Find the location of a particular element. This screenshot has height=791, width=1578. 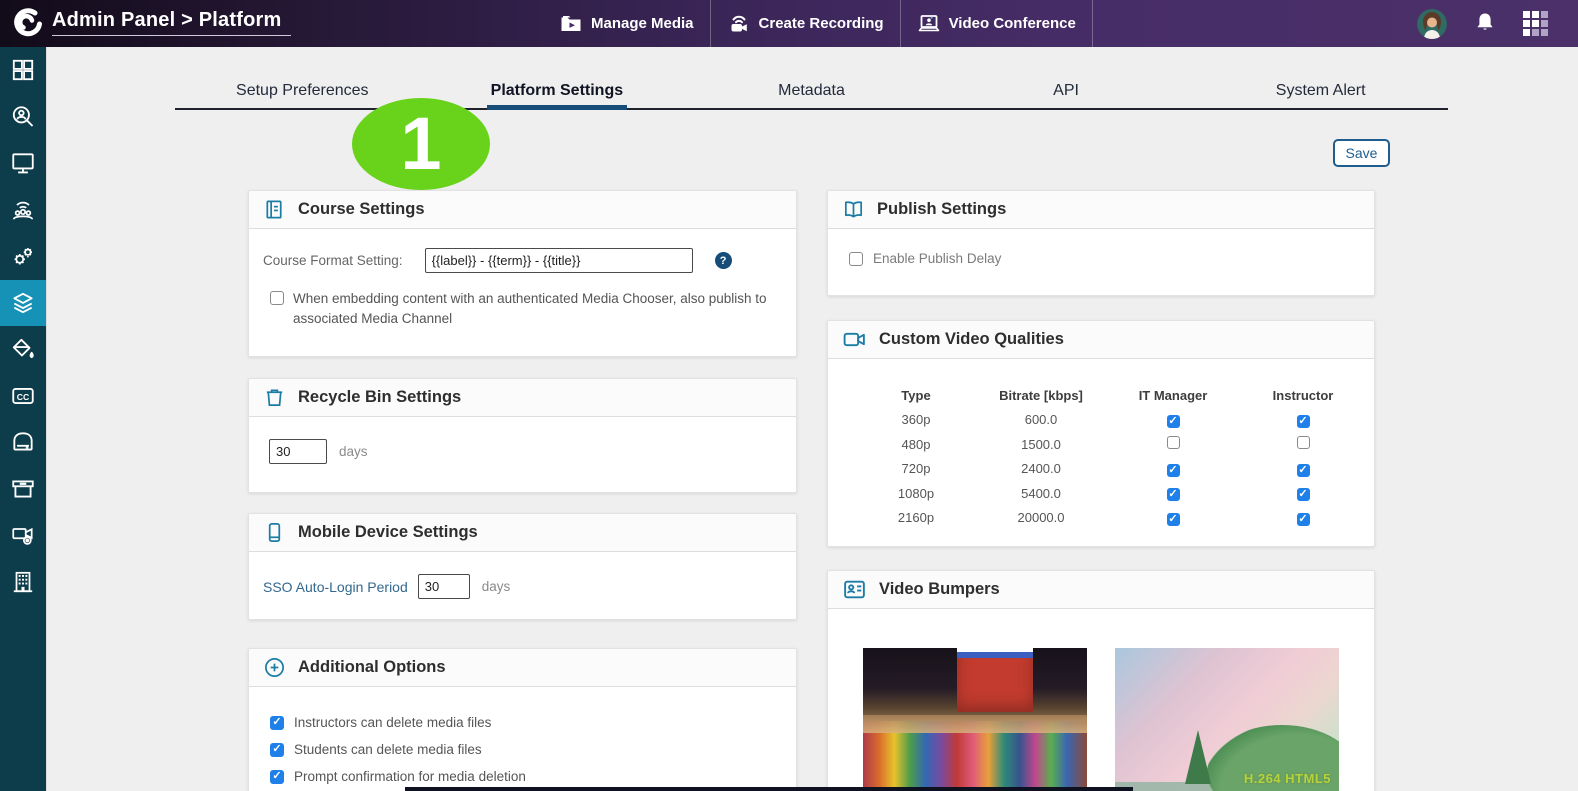

open-book-icon is located at coordinates (853, 209).